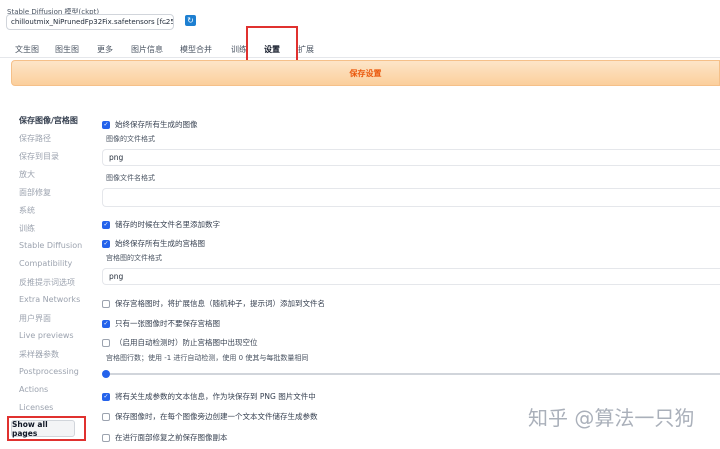  Describe the element at coordinates (611, 418) in the screenshot. I see `watermark: 知乎 @算法一只狗` at that location.